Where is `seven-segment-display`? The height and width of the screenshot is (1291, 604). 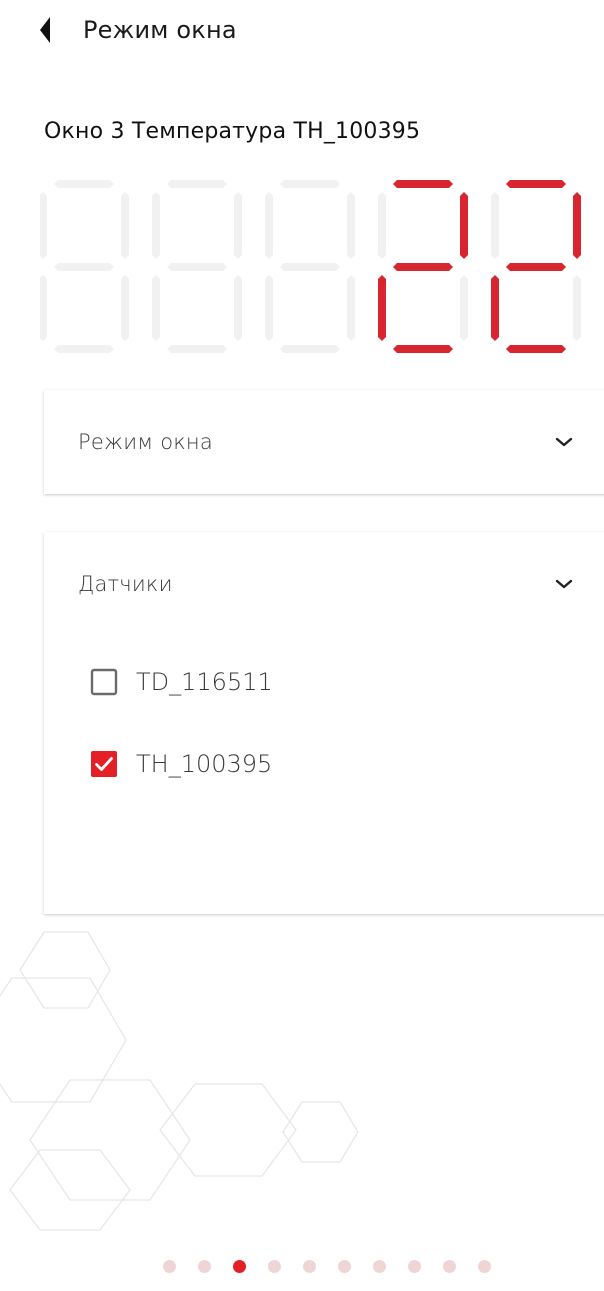 seven-segment-display is located at coordinates (310, 266).